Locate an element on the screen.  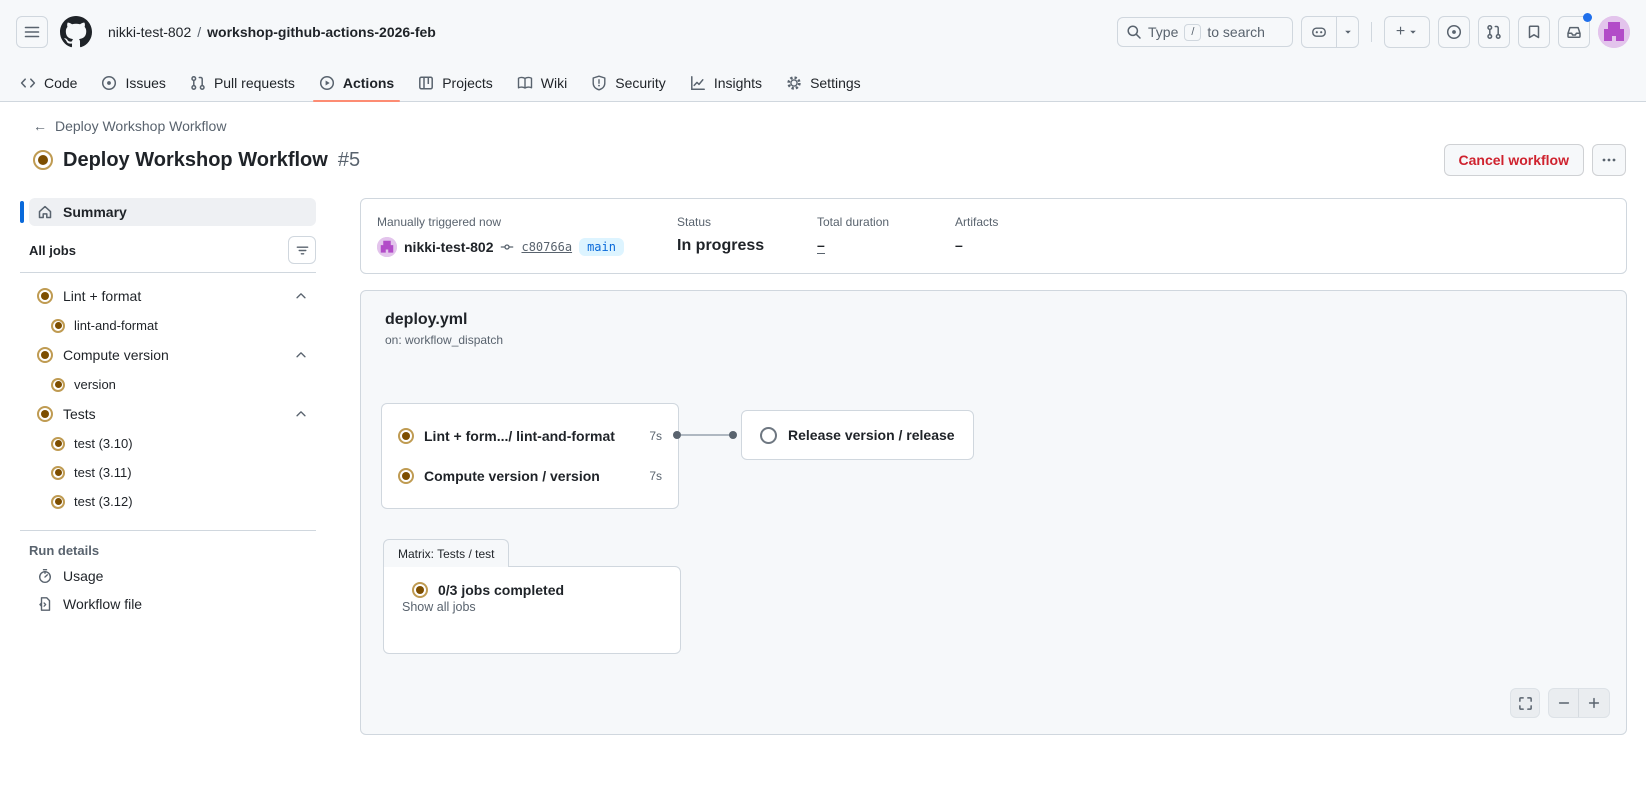
tab-label: Settings is located at coordinates (835, 82).